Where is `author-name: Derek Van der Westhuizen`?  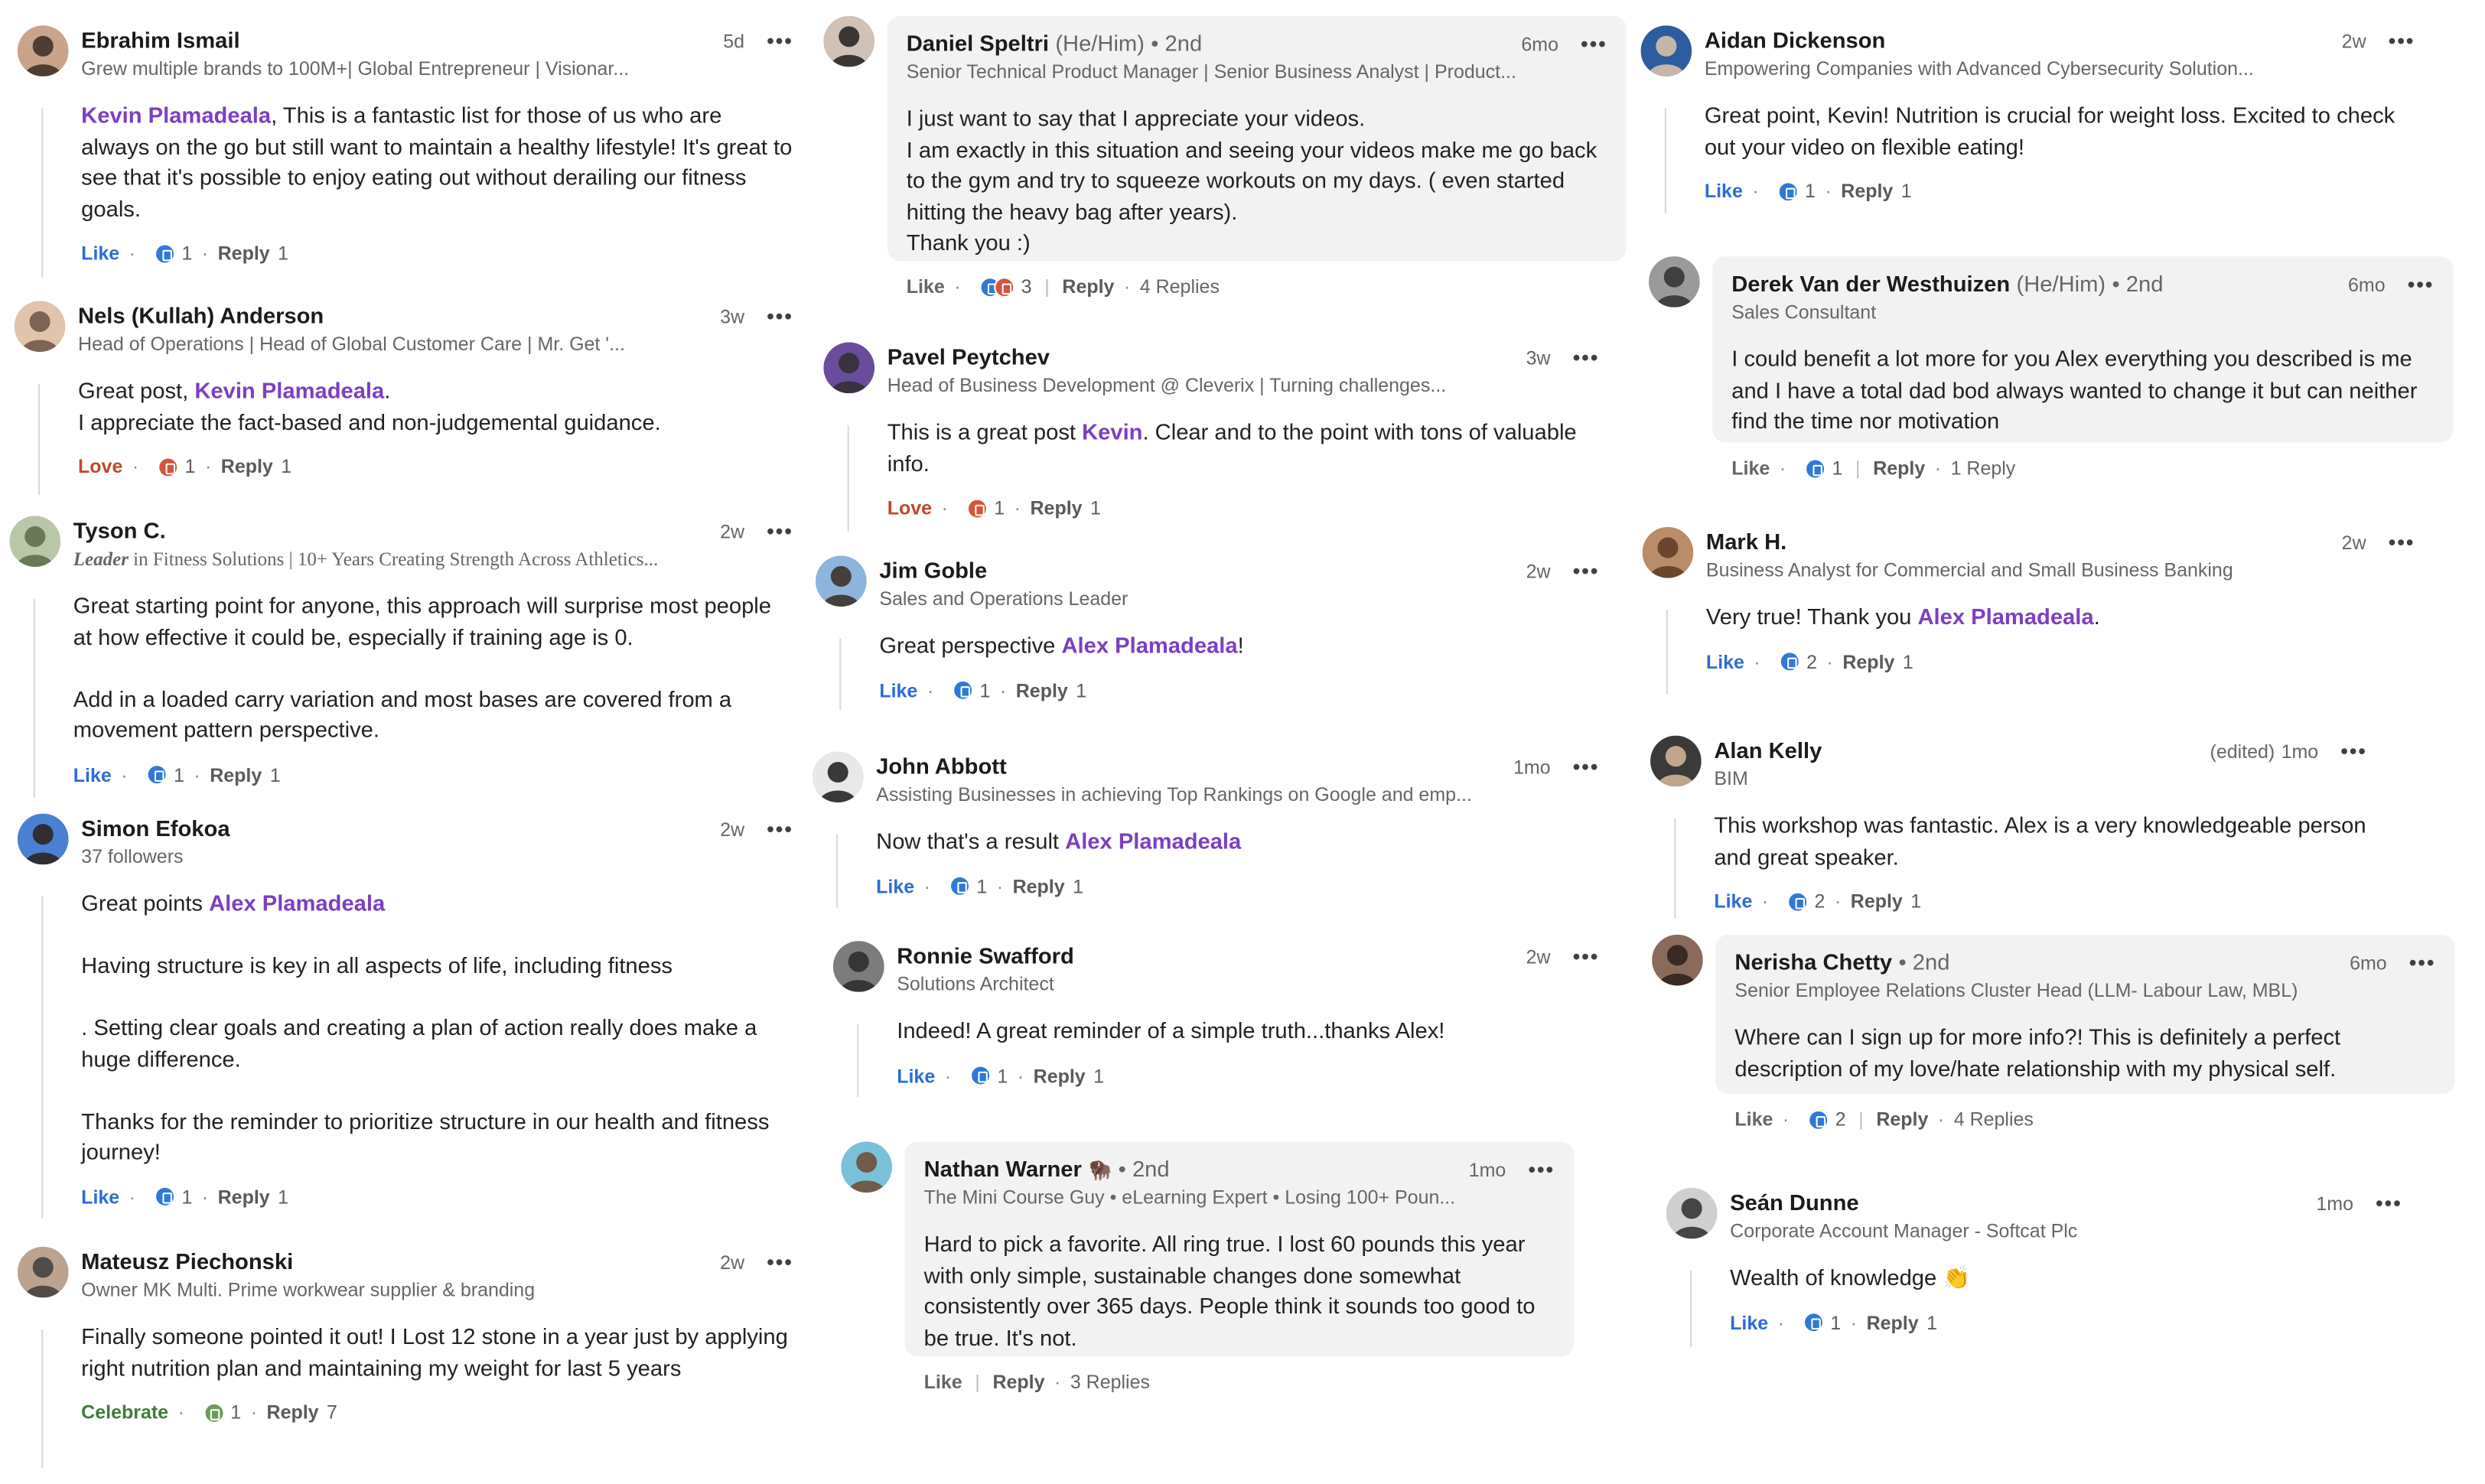 author-name: Derek Van der Westhuizen is located at coordinates (1870, 283).